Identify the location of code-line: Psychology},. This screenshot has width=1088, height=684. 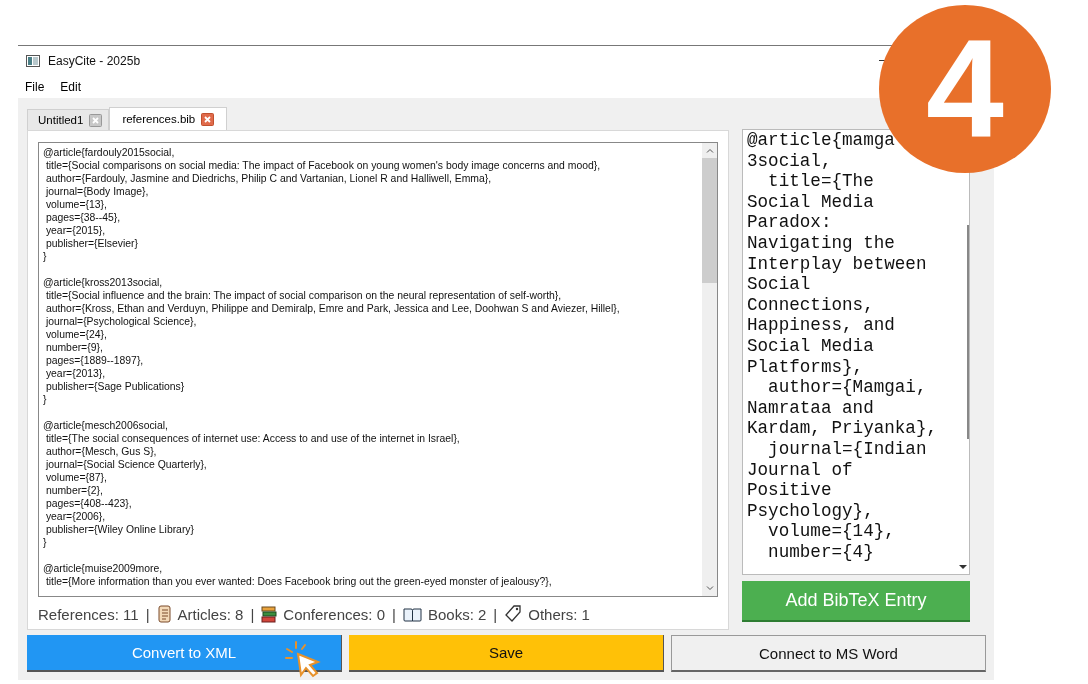
(811, 511).